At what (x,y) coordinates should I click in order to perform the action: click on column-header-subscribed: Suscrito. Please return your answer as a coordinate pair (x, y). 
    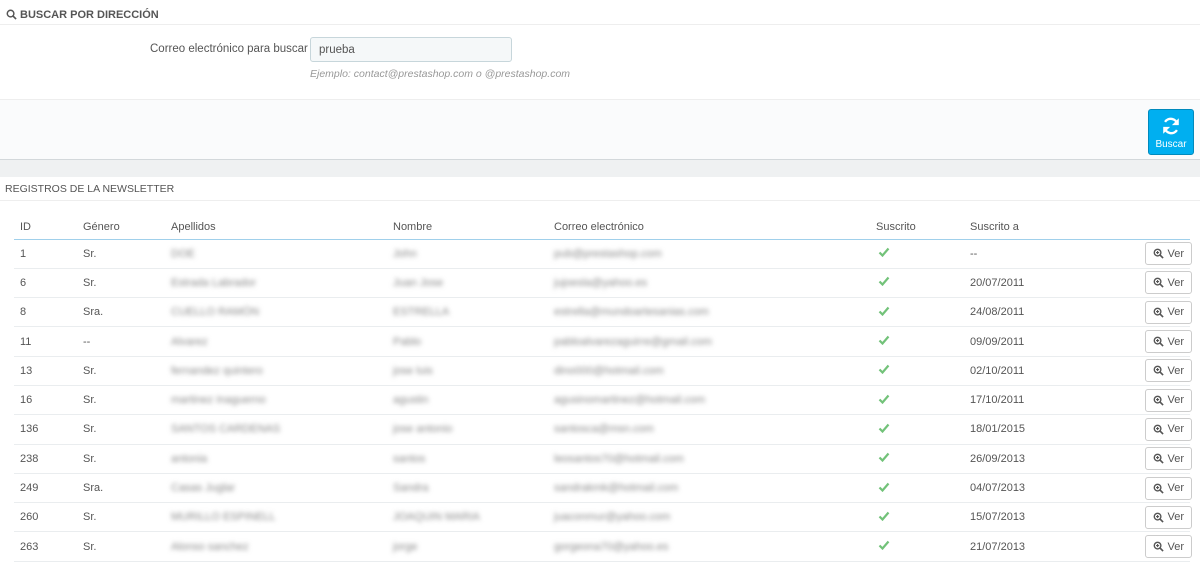
    Looking at the image, I should click on (917, 227).